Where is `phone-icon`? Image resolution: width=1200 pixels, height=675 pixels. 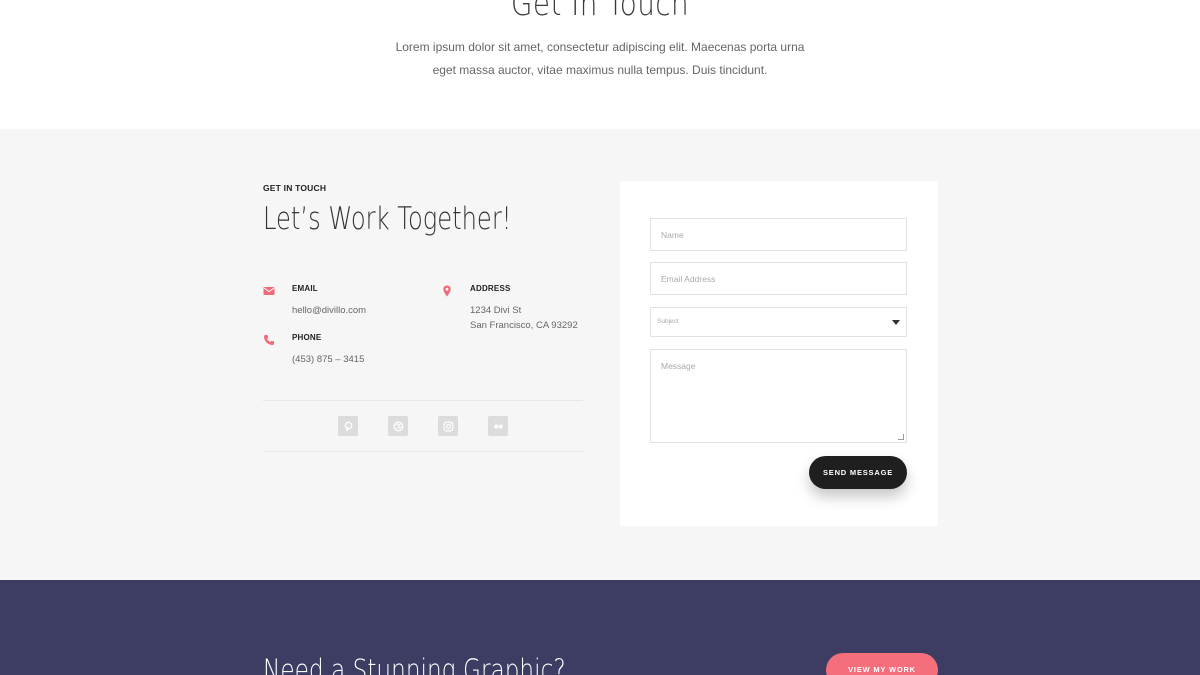 phone-icon is located at coordinates (269, 340).